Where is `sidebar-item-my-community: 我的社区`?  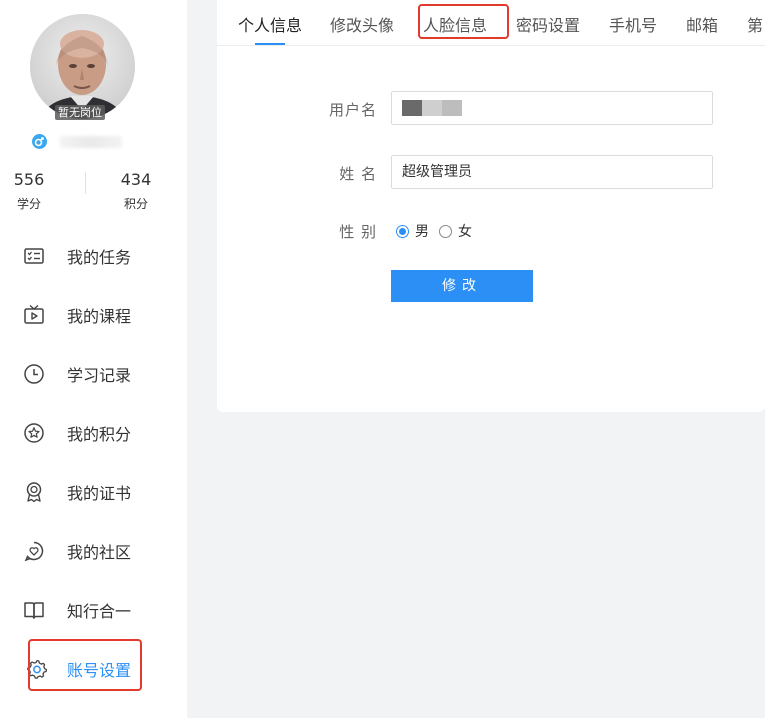 sidebar-item-my-community: 我的社区 is located at coordinates (93, 550).